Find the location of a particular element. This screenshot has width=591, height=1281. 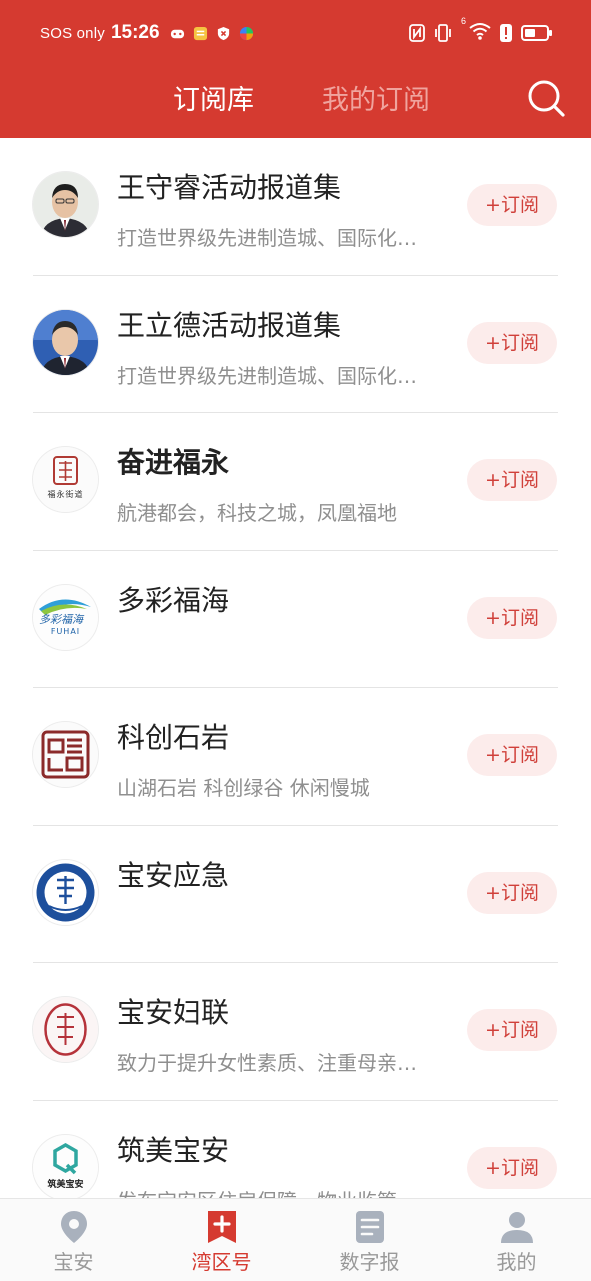

item-title: 王守睿活动报道集 is located at coordinates (229, 187).